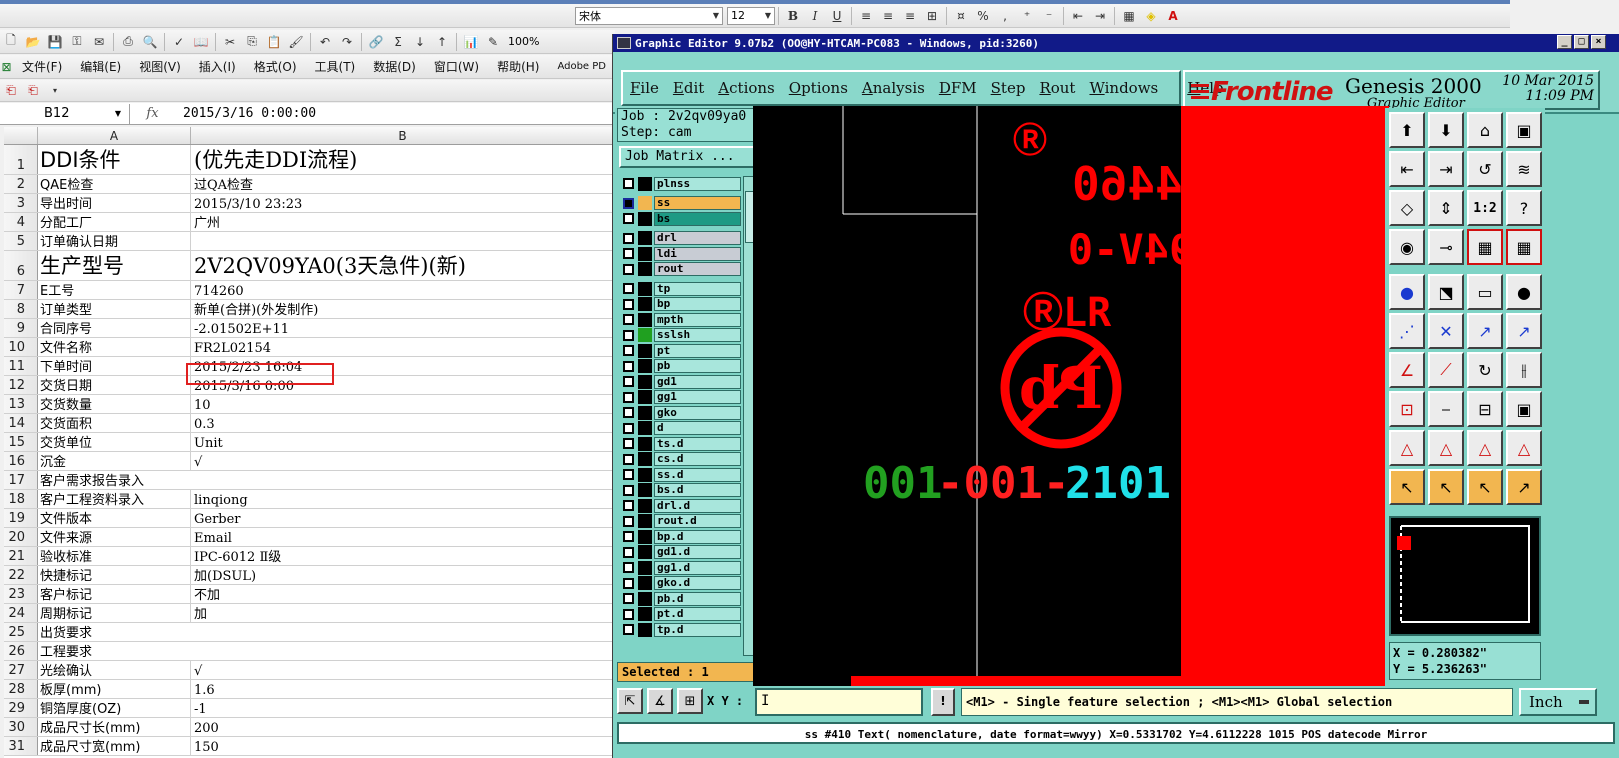  Describe the element at coordinates (1524, 409) in the screenshot. I see `copy-edit-icon: ▣` at that location.